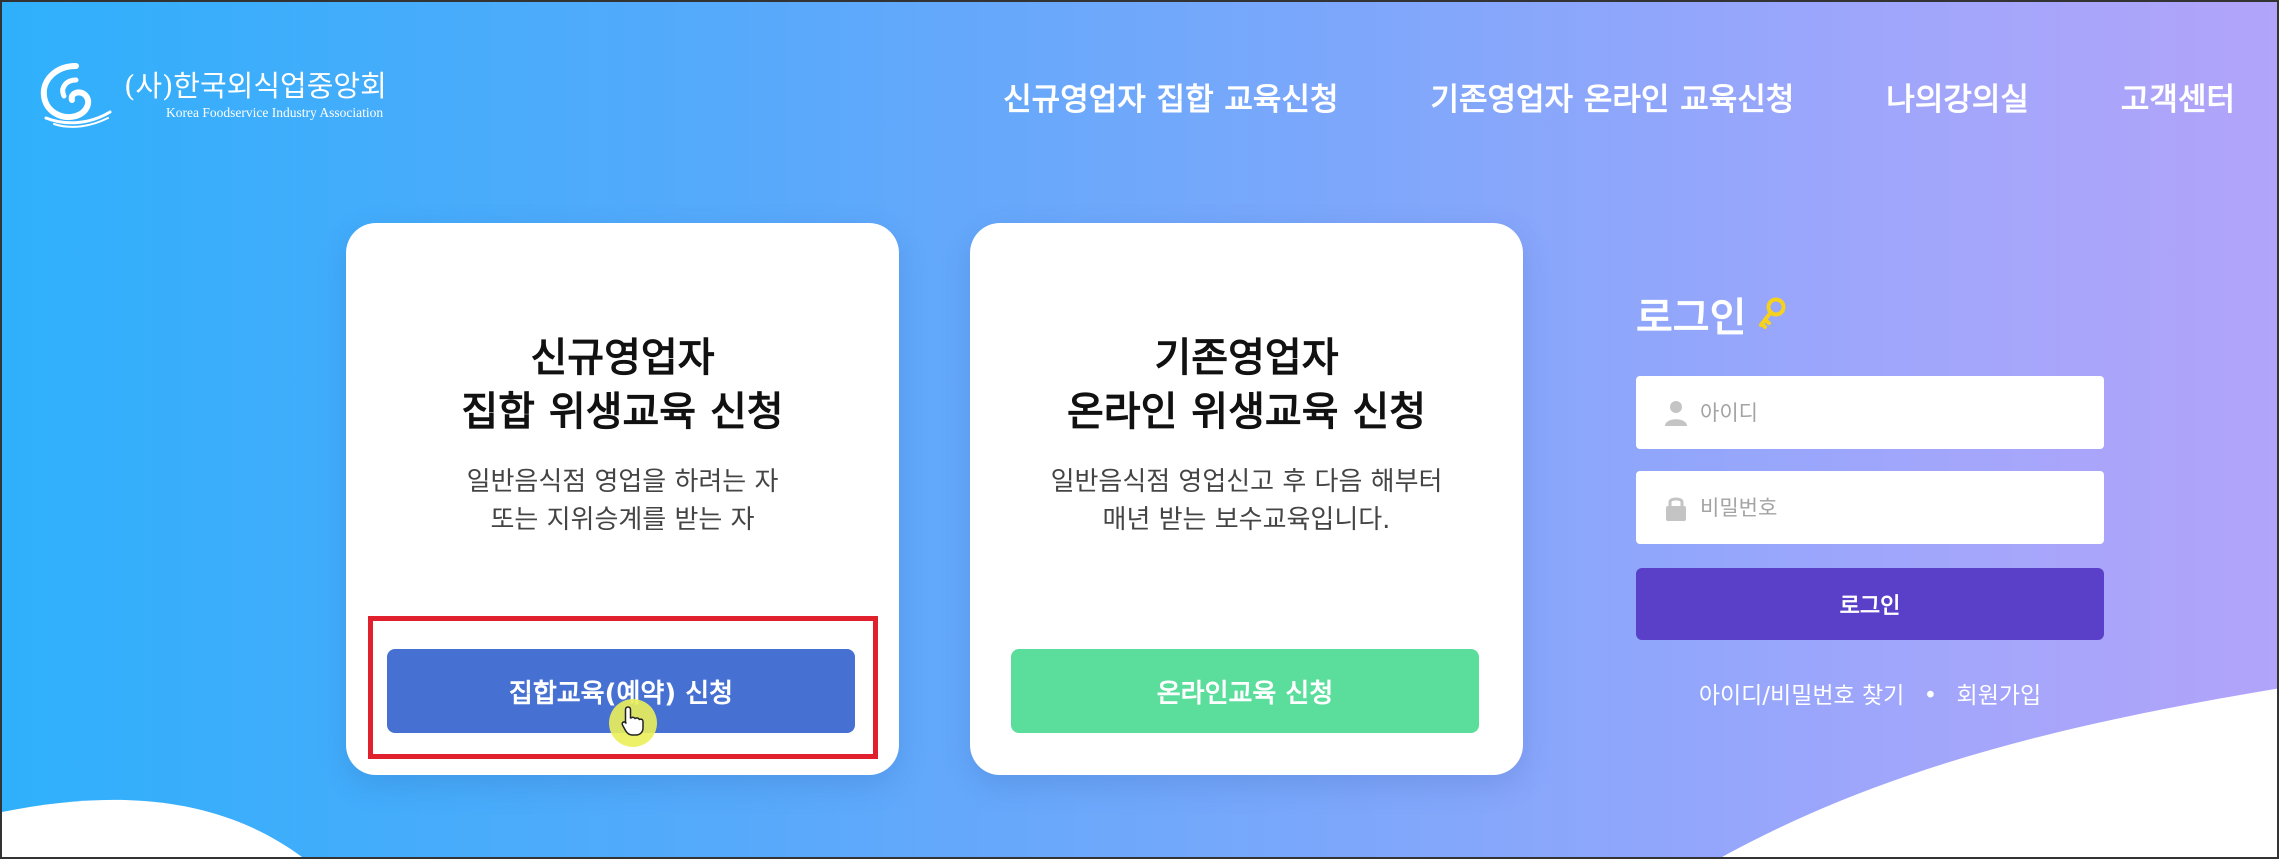 This screenshot has width=2279, height=859. I want to click on key-icon, so click(1772, 313).